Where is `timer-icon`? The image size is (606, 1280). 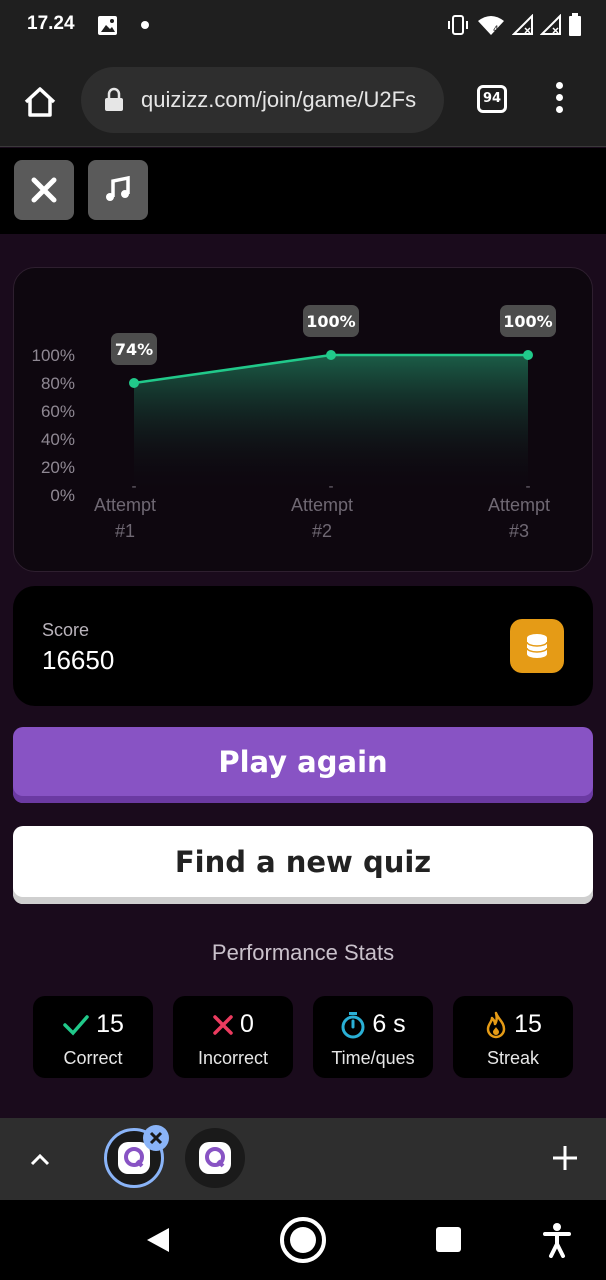 timer-icon is located at coordinates (353, 1024).